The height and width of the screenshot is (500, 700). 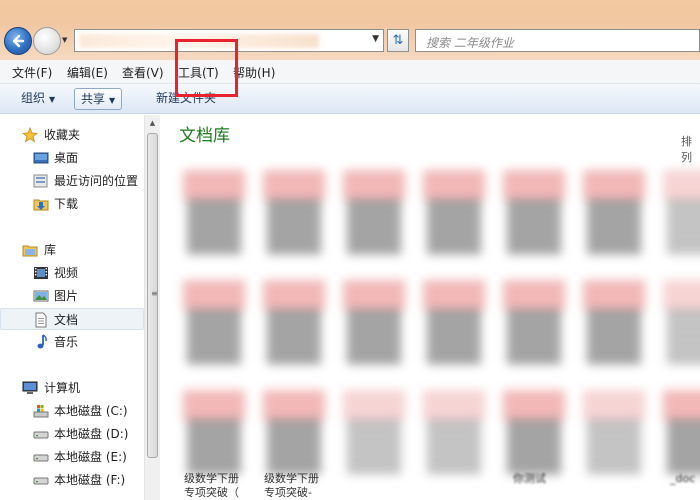 I want to click on menu-bar: 文件(F) 编辑(E) 查看(V) 工具(T) 帮助(H), so click(x=350, y=72).